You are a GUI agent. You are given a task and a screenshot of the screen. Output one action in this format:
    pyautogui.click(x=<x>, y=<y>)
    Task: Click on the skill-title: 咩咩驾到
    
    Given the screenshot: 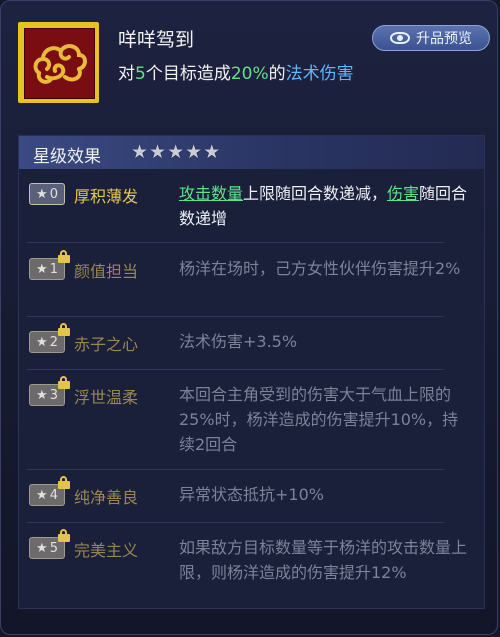 What is the action you would take?
    pyautogui.click(x=156, y=40)
    